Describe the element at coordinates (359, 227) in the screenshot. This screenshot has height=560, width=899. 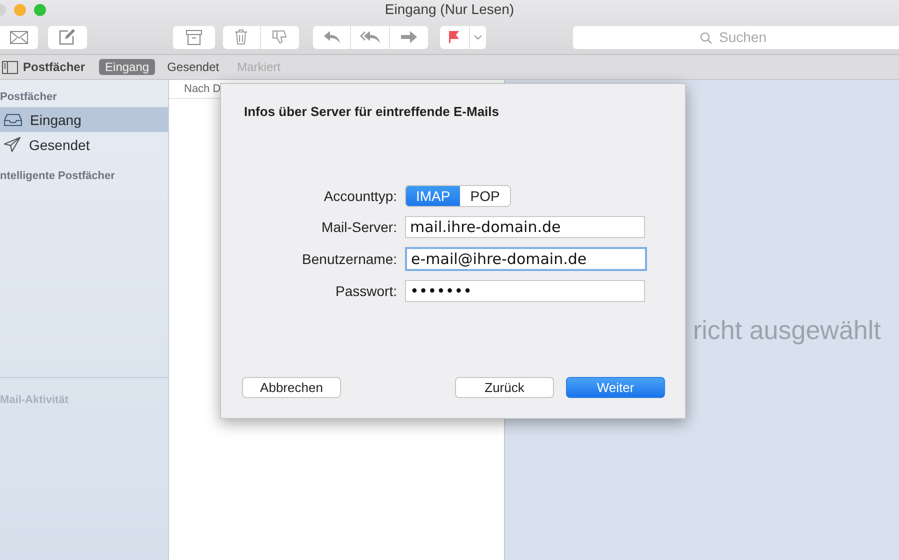
I see `field-label: Mail-Server:` at that location.